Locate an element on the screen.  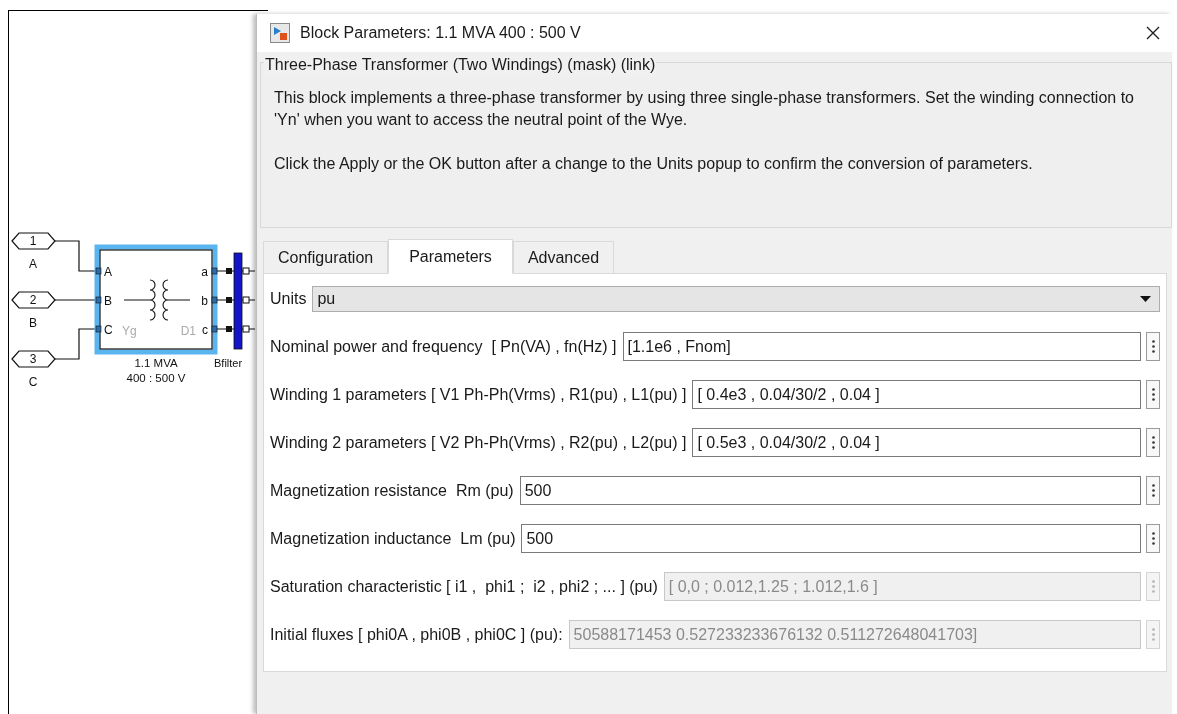
transformer-coil-icon is located at coordinates (157, 300).